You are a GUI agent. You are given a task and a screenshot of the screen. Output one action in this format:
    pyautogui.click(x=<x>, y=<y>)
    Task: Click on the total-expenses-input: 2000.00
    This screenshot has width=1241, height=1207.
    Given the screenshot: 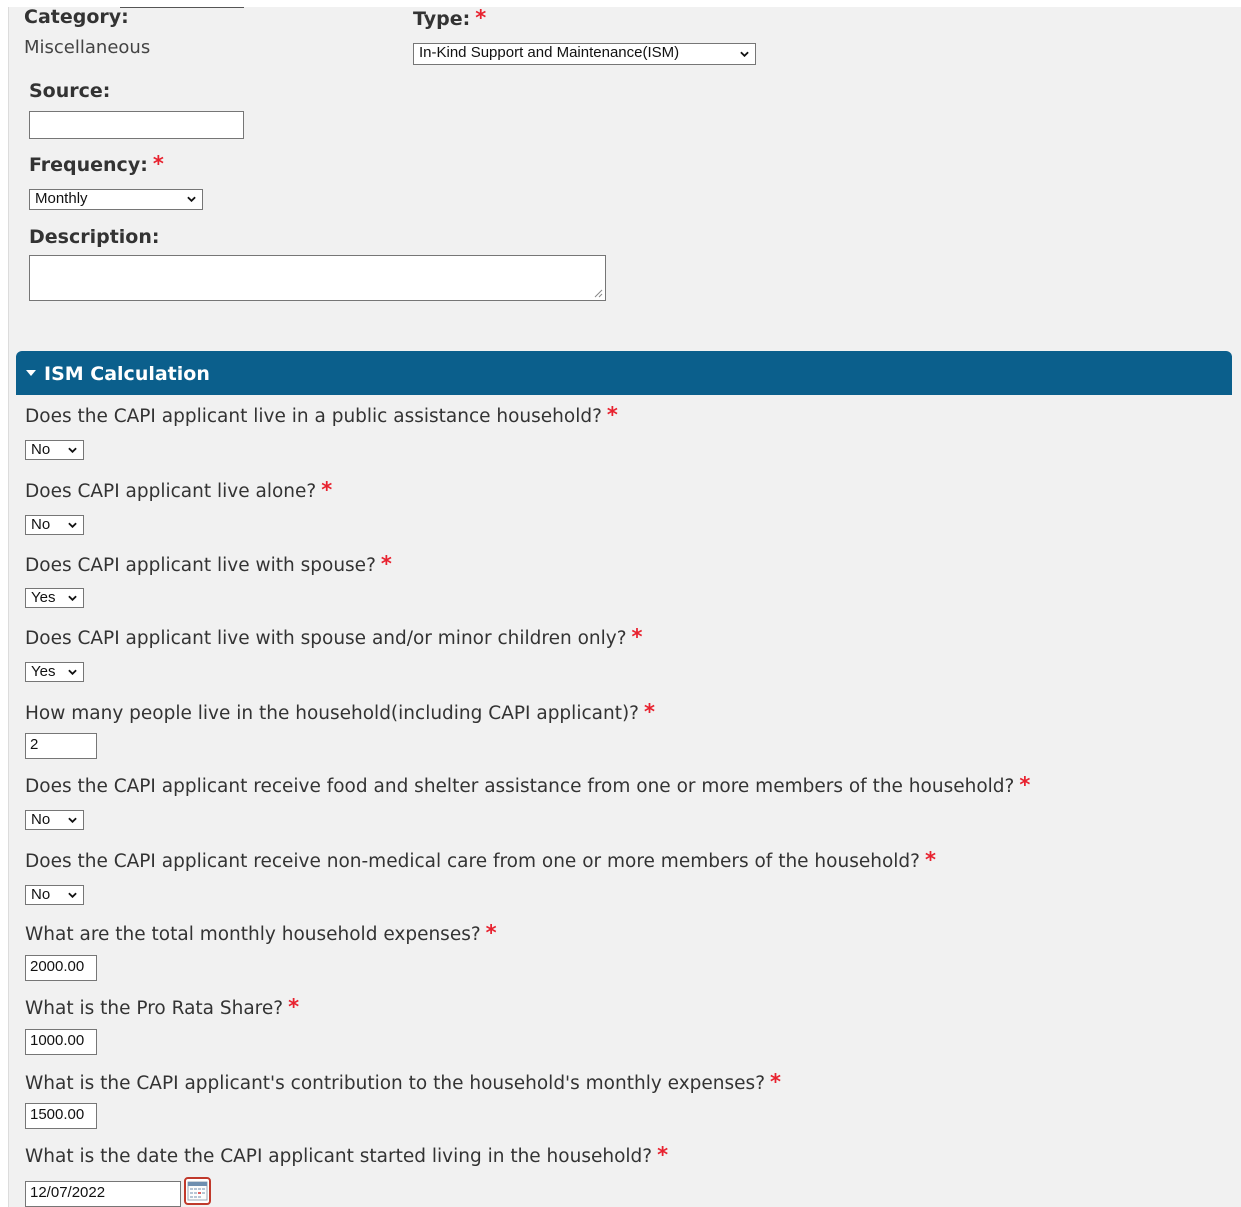 What is the action you would take?
    pyautogui.click(x=61, y=968)
    